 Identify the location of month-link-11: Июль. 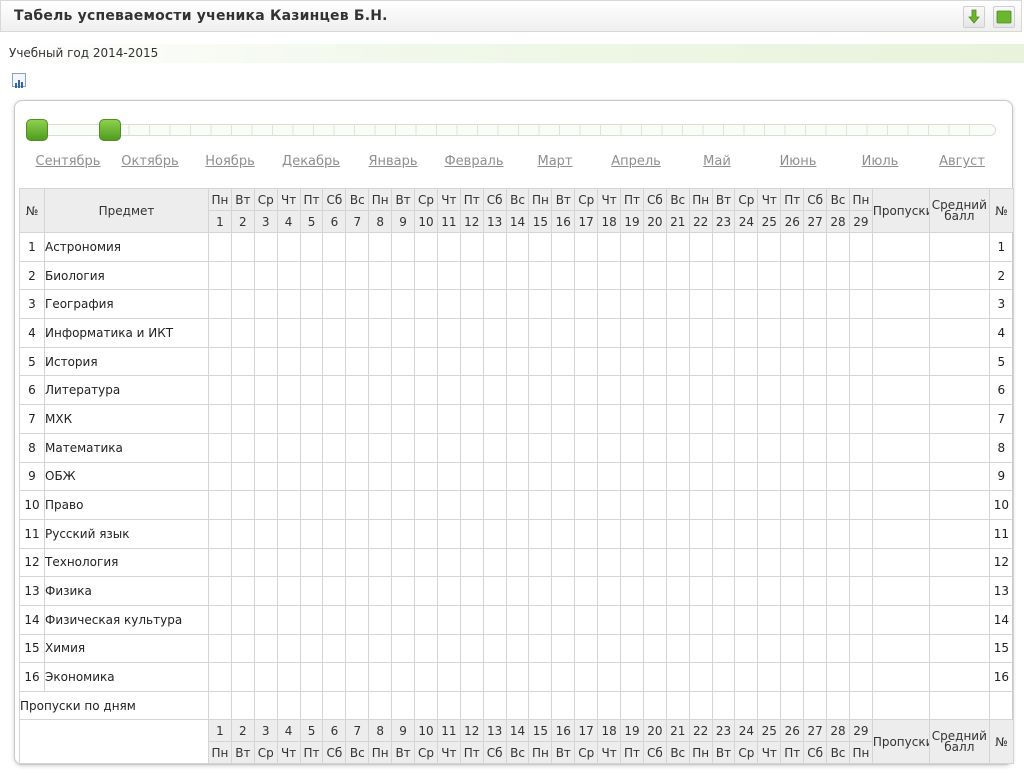
(880, 161).